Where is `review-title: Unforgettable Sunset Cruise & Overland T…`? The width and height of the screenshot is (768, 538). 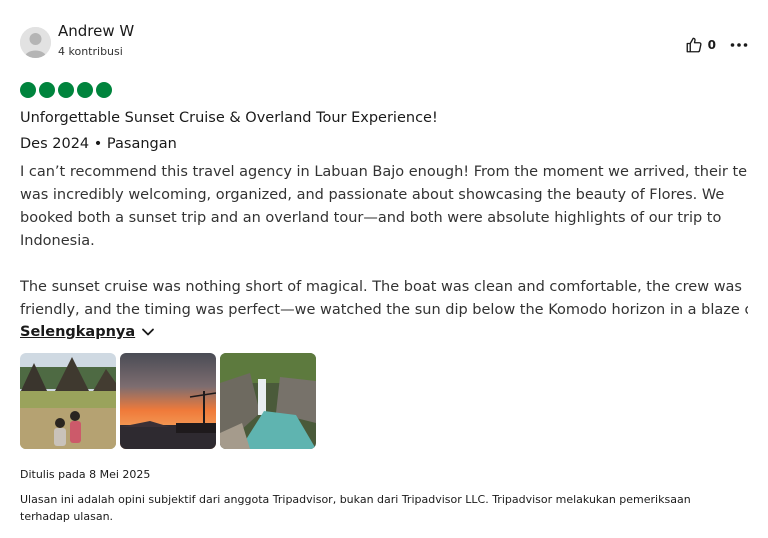 review-title: Unforgettable Sunset Cruise & Overland T… is located at coordinates (229, 118).